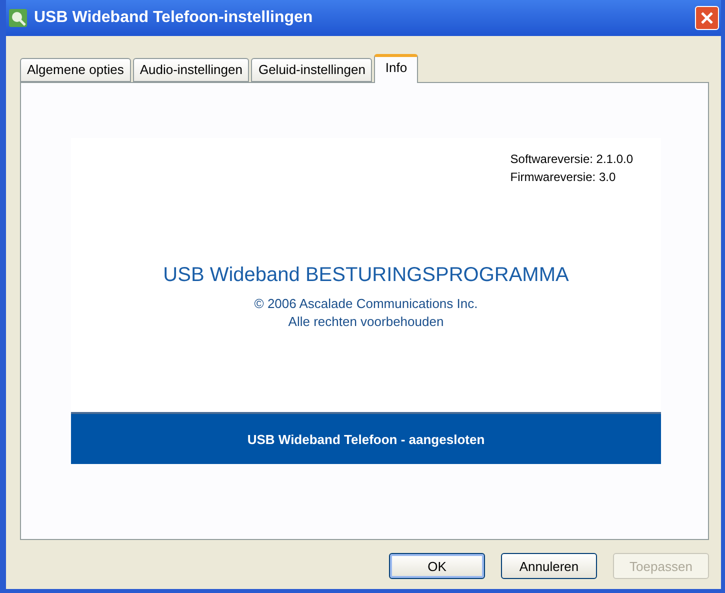  I want to click on app-icon, so click(18, 18).